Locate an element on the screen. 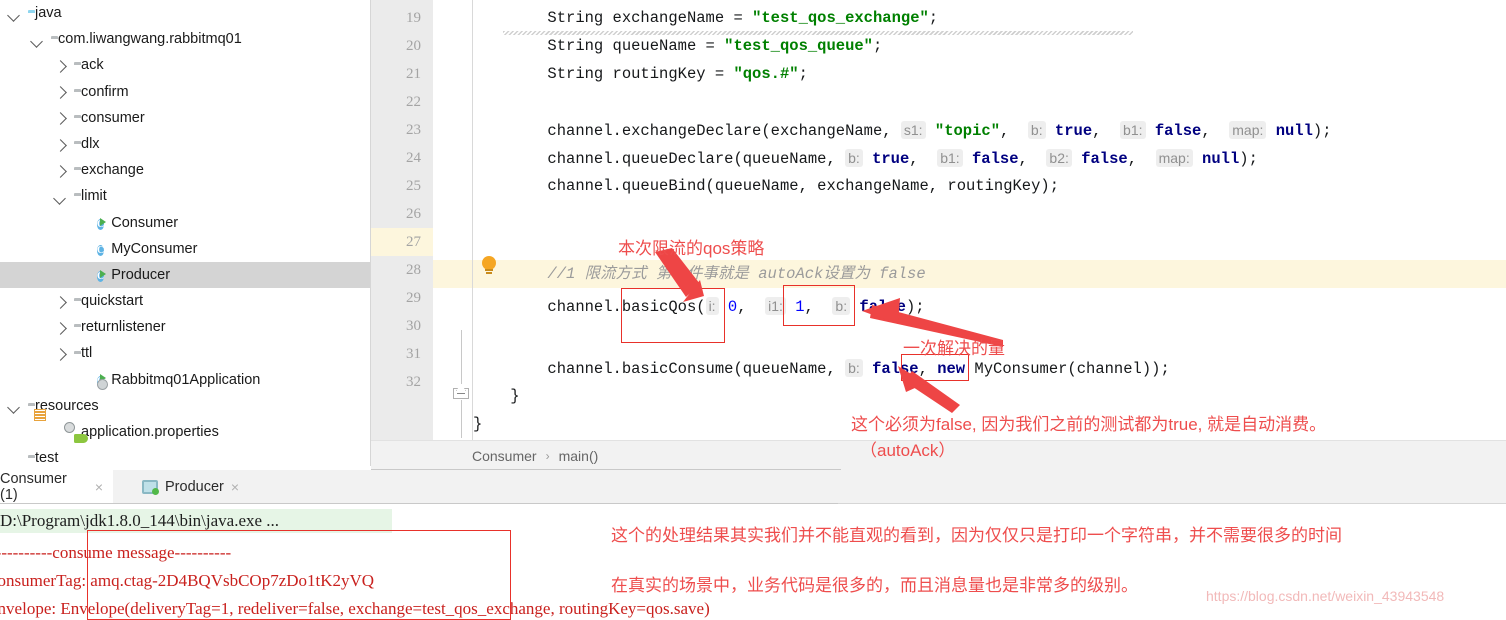  run-config-icon is located at coordinates (150, 487).